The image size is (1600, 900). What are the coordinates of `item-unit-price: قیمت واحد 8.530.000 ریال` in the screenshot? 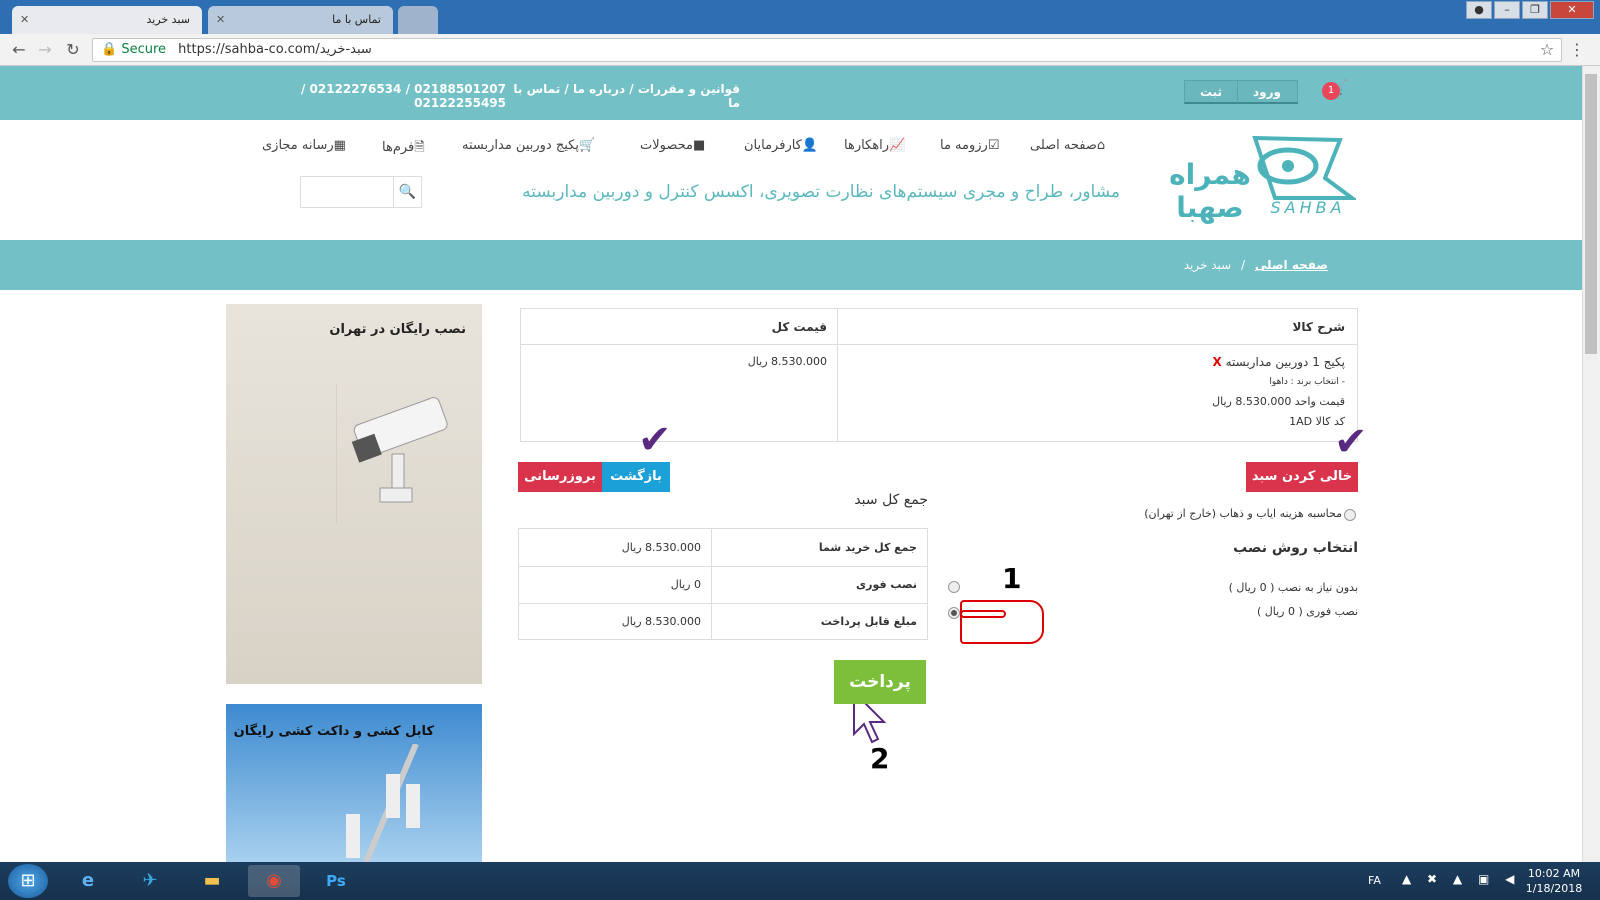 It's located at (1278, 401).